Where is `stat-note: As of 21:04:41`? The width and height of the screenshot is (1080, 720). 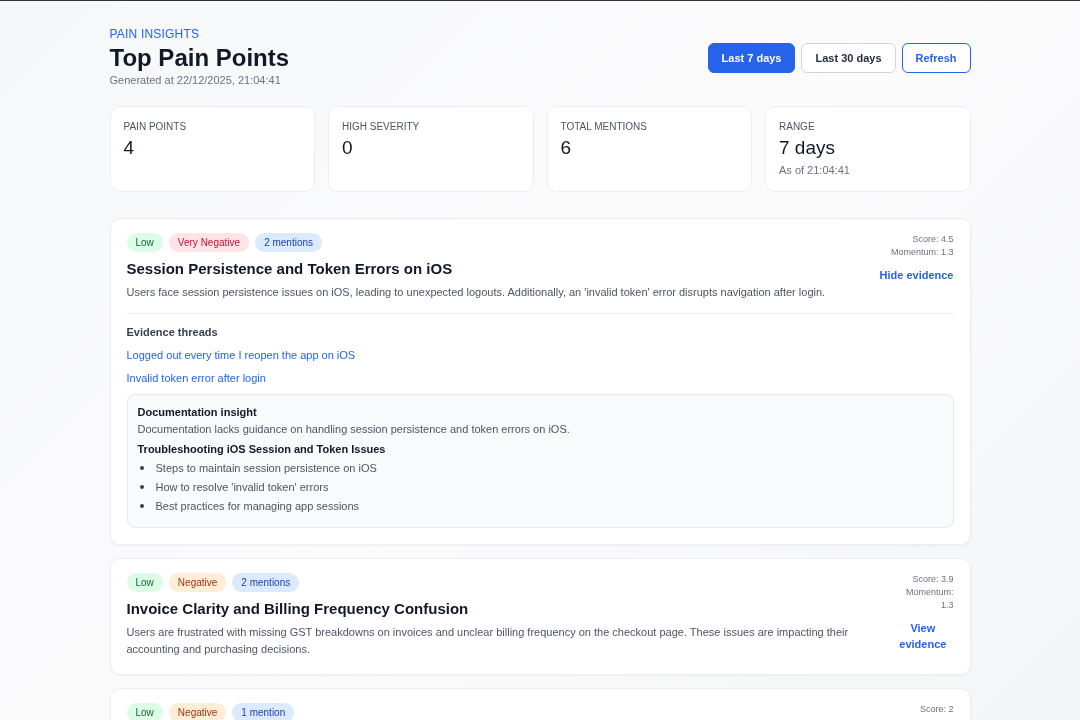 stat-note: As of 21:04:41 is located at coordinates (815, 170).